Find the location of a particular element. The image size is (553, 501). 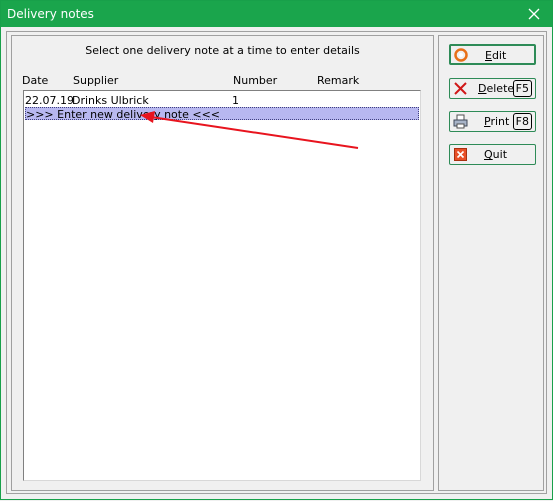

print-shortcut-badge: F8 is located at coordinates (522, 121).